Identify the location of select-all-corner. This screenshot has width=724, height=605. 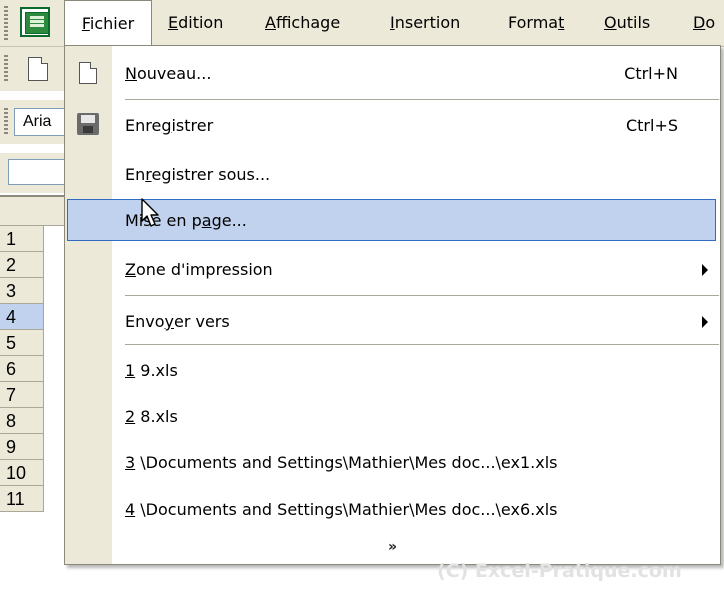
(32, 211).